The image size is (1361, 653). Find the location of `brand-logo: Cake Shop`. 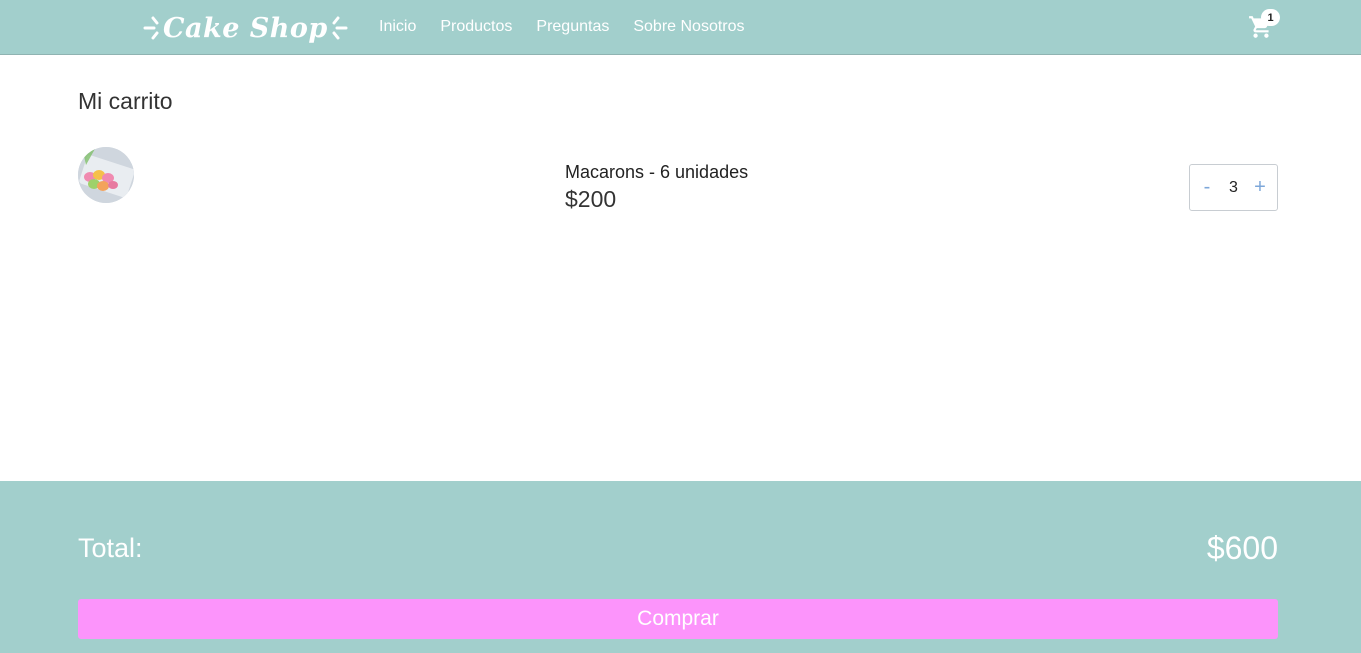

brand-logo: Cake Shop is located at coordinates (245, 28).